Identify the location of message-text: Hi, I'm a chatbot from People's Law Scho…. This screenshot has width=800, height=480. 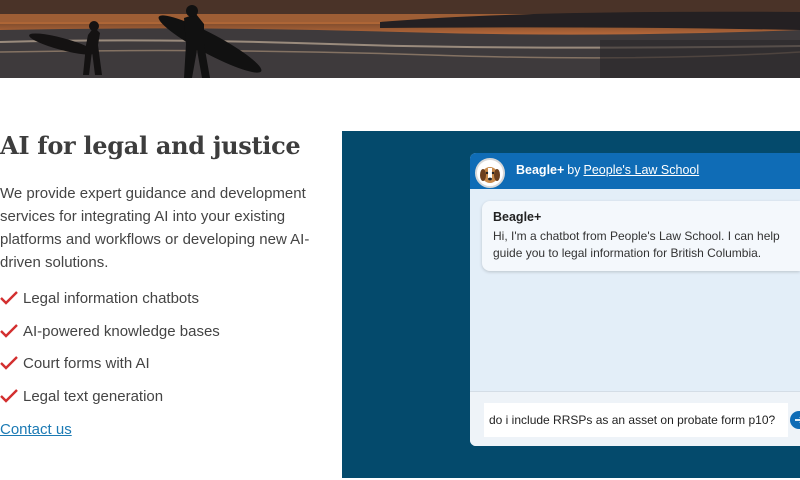
(636, 244).